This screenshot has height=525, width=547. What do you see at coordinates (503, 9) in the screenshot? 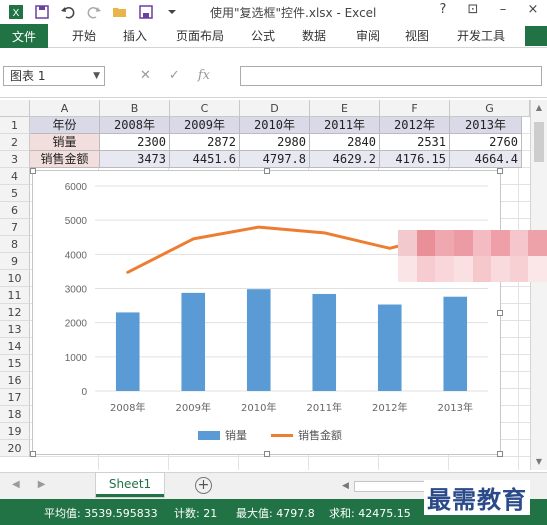
I see `minimize-icon: –` at bounding box center [503, 9].